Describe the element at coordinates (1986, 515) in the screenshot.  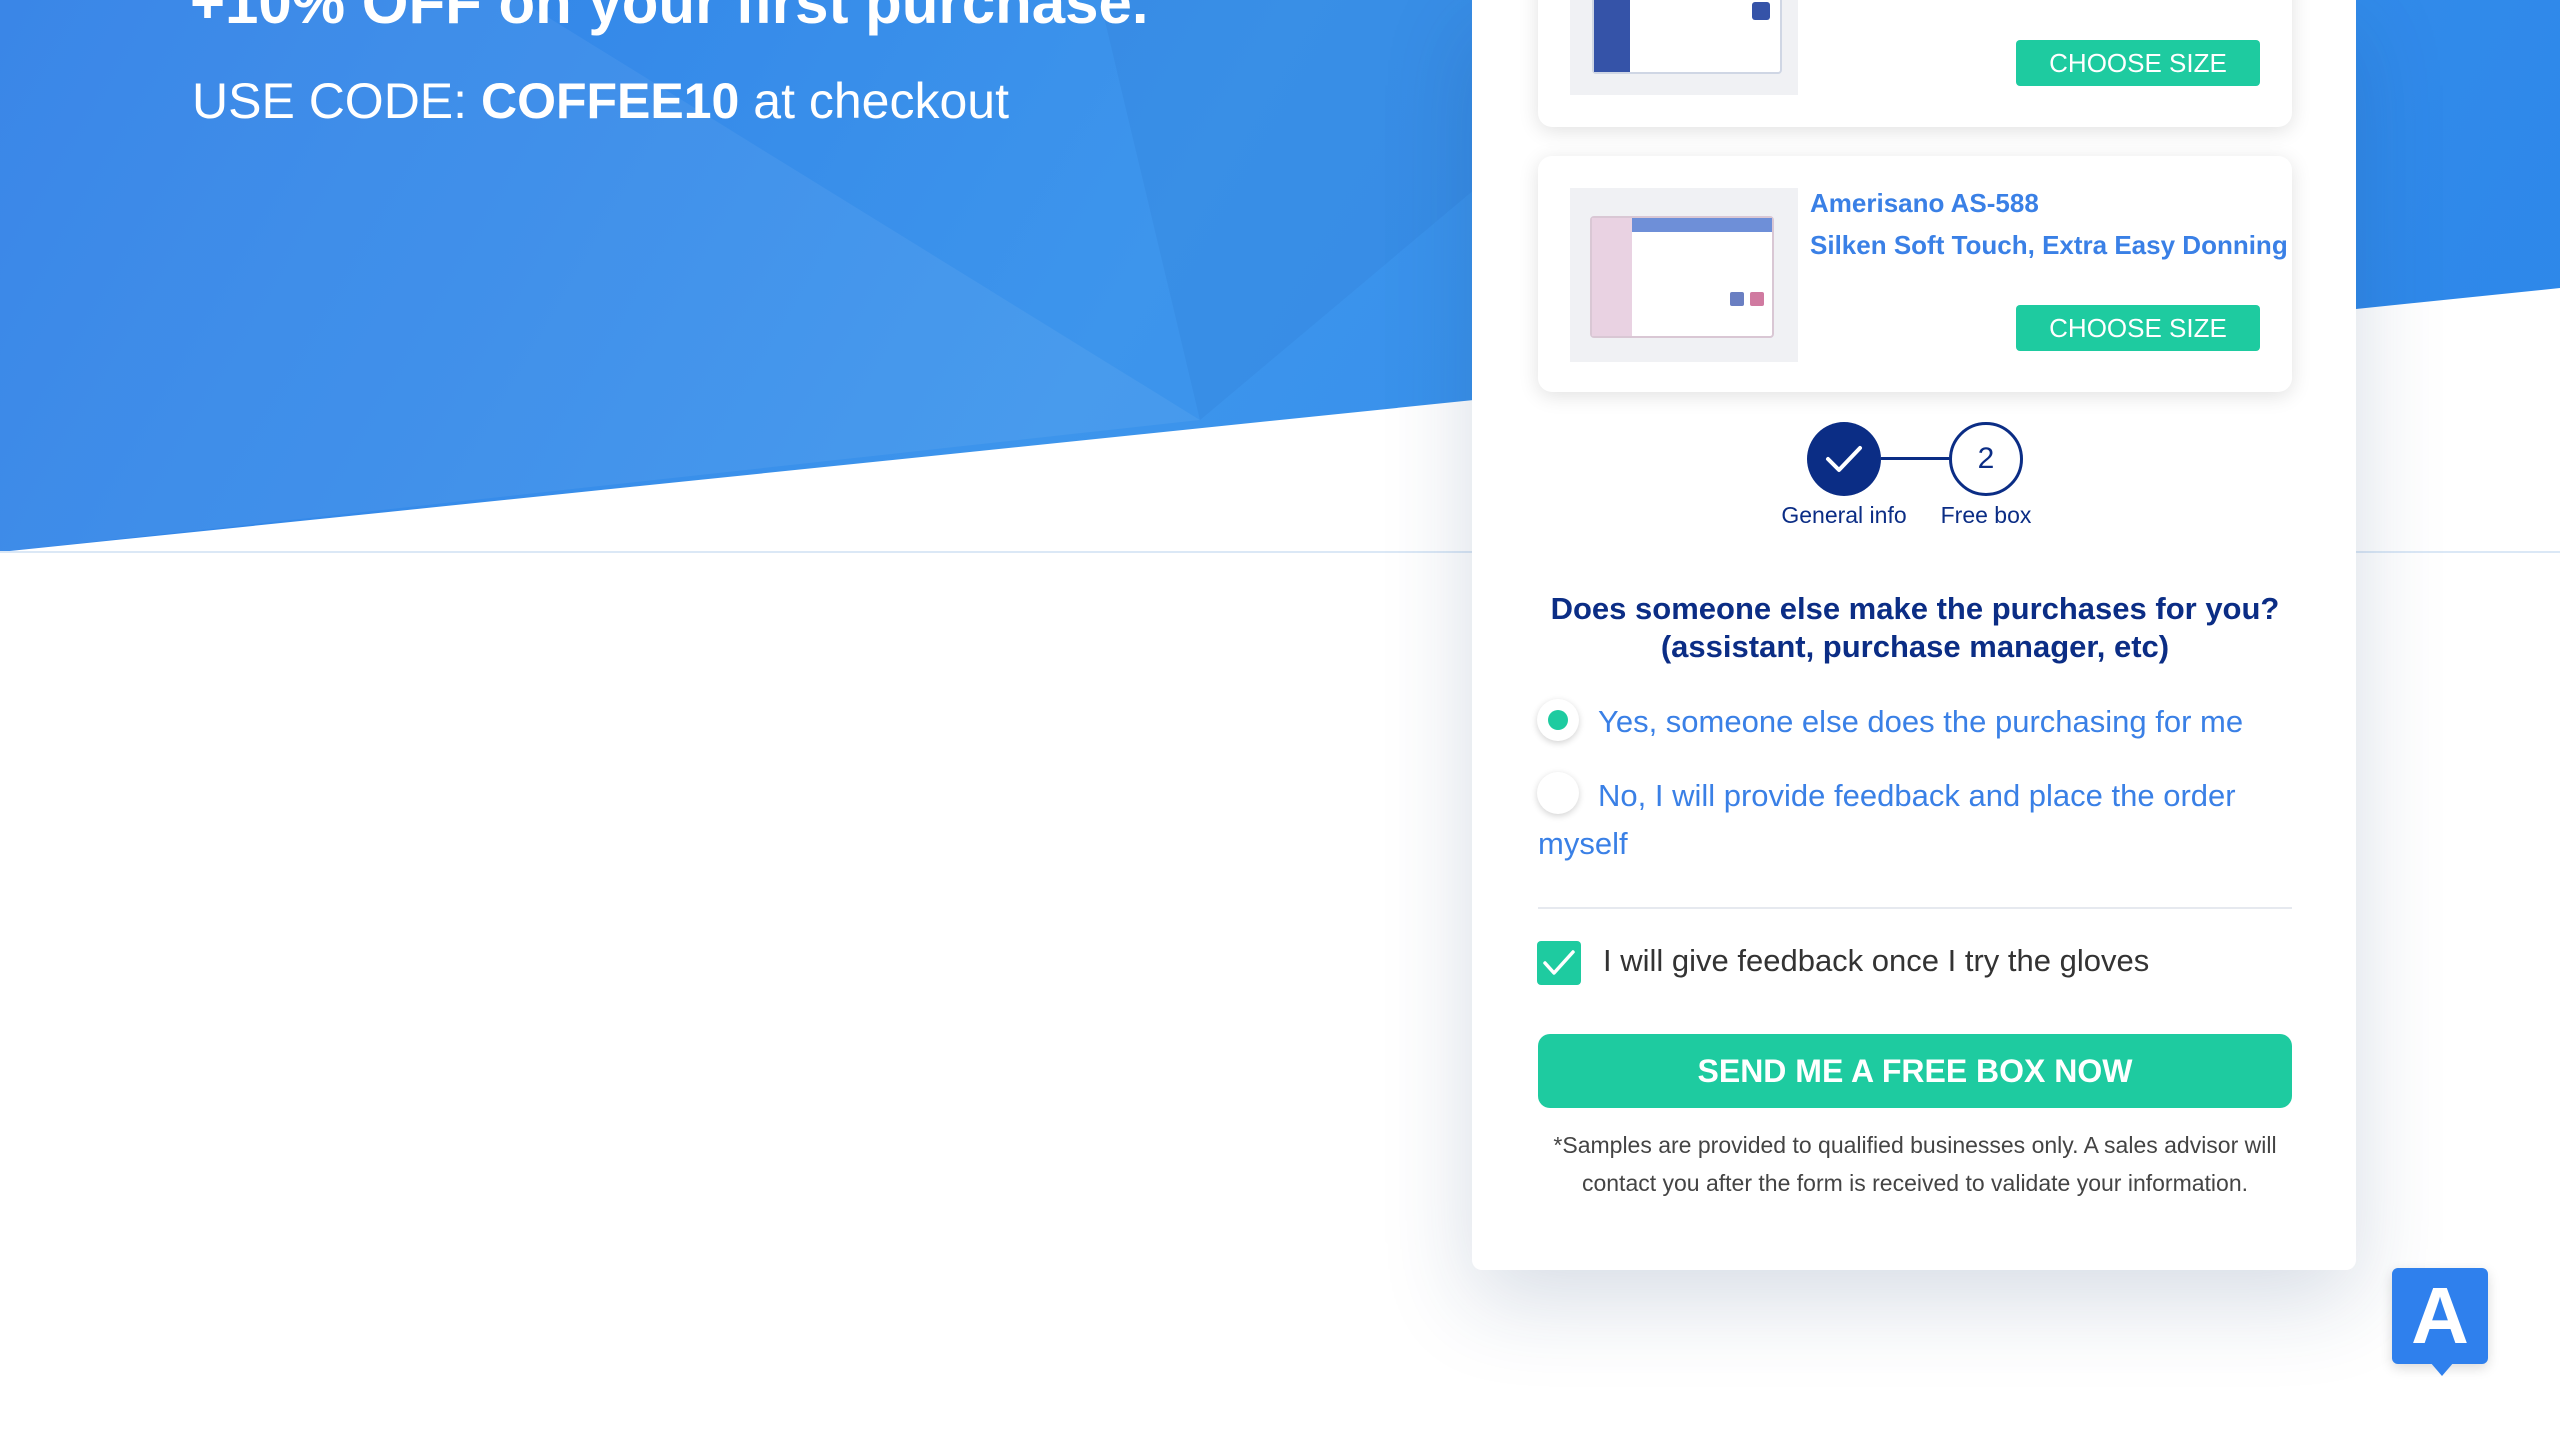
I see `step-label: Free box` at that location.